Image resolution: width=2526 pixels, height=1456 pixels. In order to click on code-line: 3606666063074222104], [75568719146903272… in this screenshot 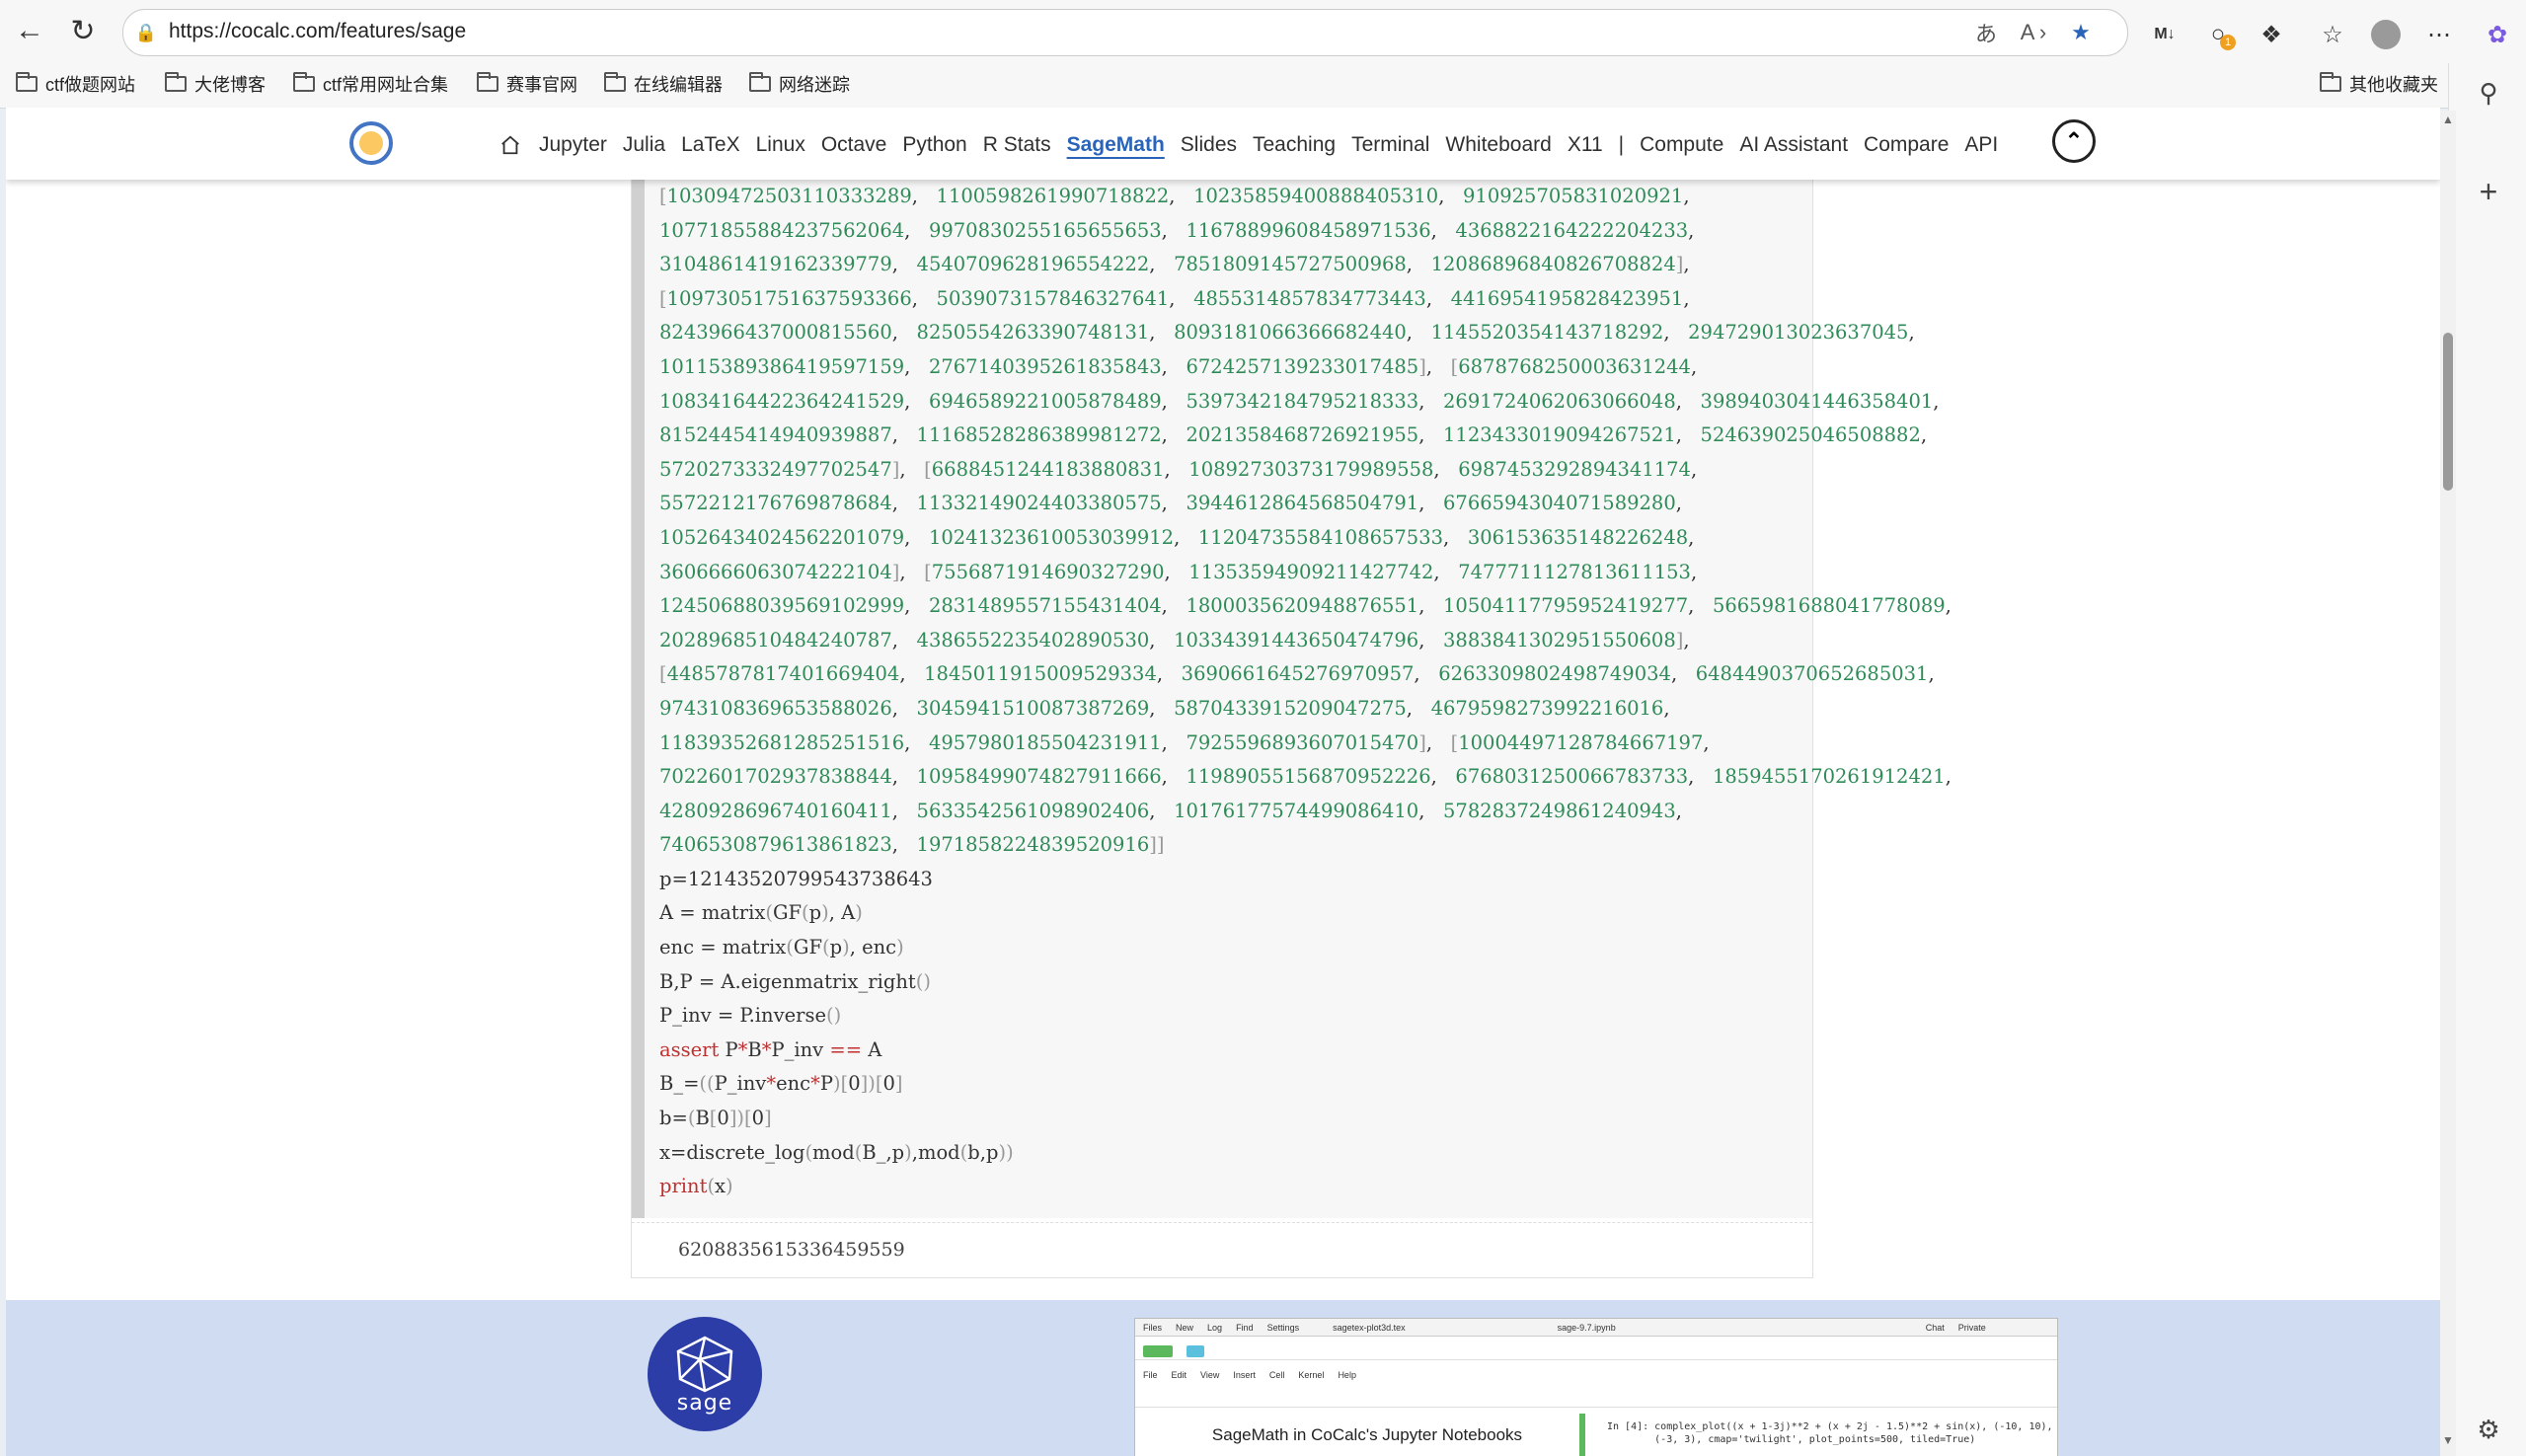, I will do `click(1178, 571)`.